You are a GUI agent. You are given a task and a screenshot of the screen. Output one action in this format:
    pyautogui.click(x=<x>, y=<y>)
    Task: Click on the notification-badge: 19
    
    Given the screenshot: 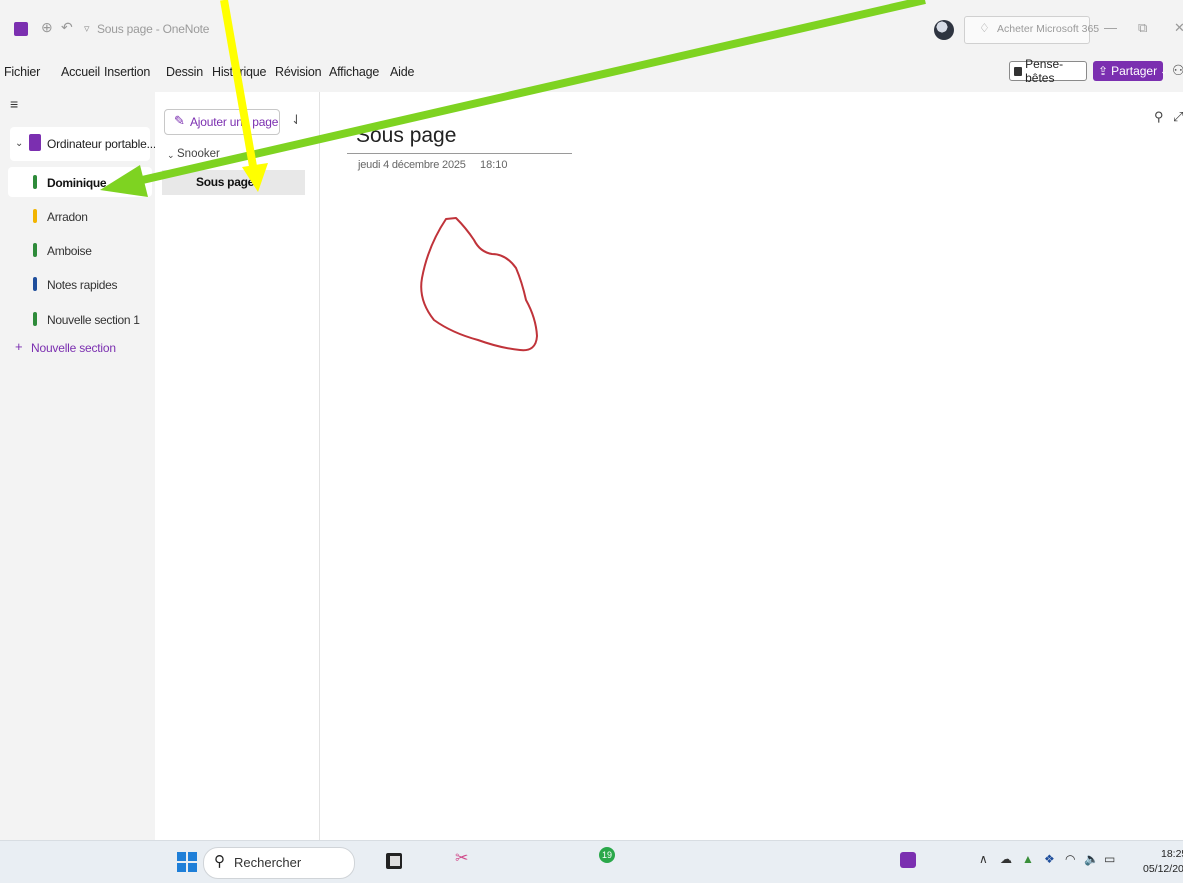 What is the action you would take?
    pyautogui.click(x=607, y=855)
    